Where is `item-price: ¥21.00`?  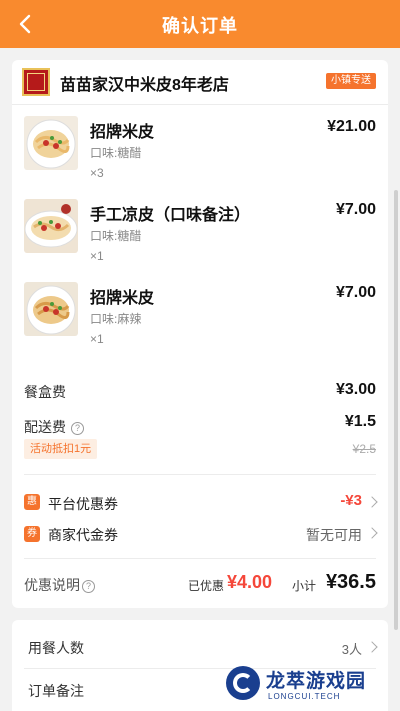
item-price: ¥21.00 is located at coordinates (351, 126).